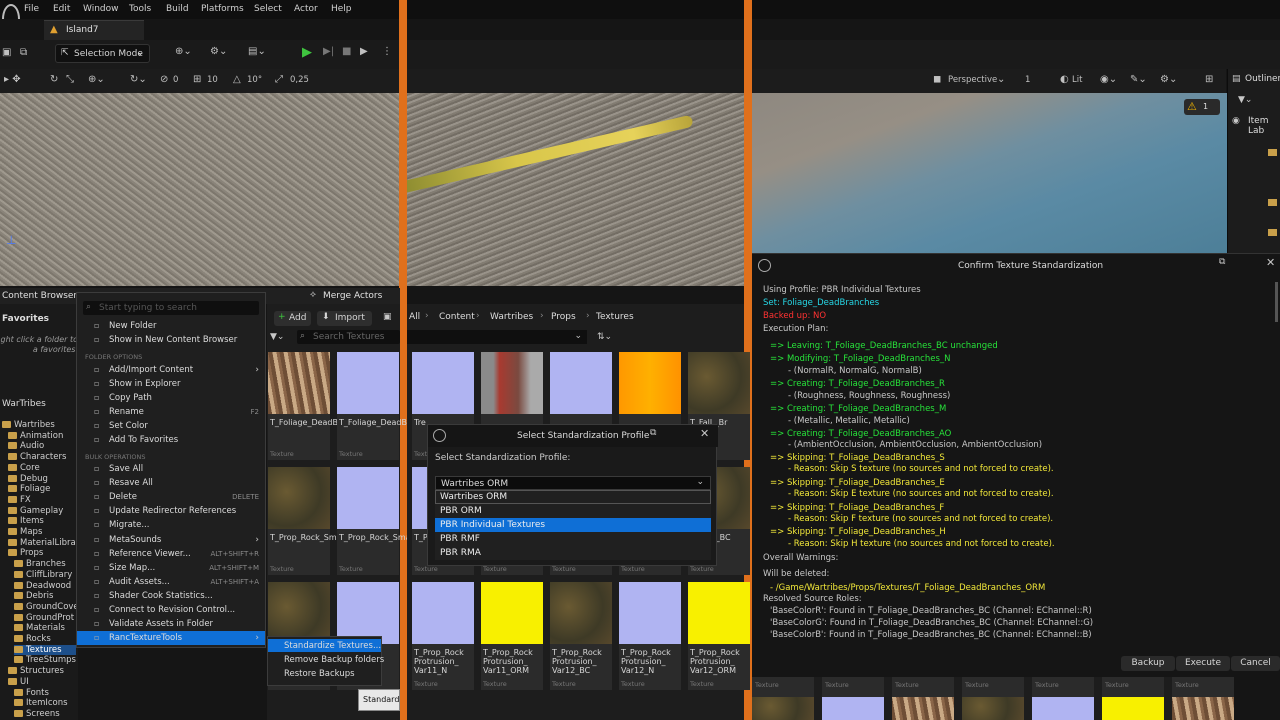 The image size is (1280, 720). I want to click on perspective-button: Perspective, so click(972, 80).